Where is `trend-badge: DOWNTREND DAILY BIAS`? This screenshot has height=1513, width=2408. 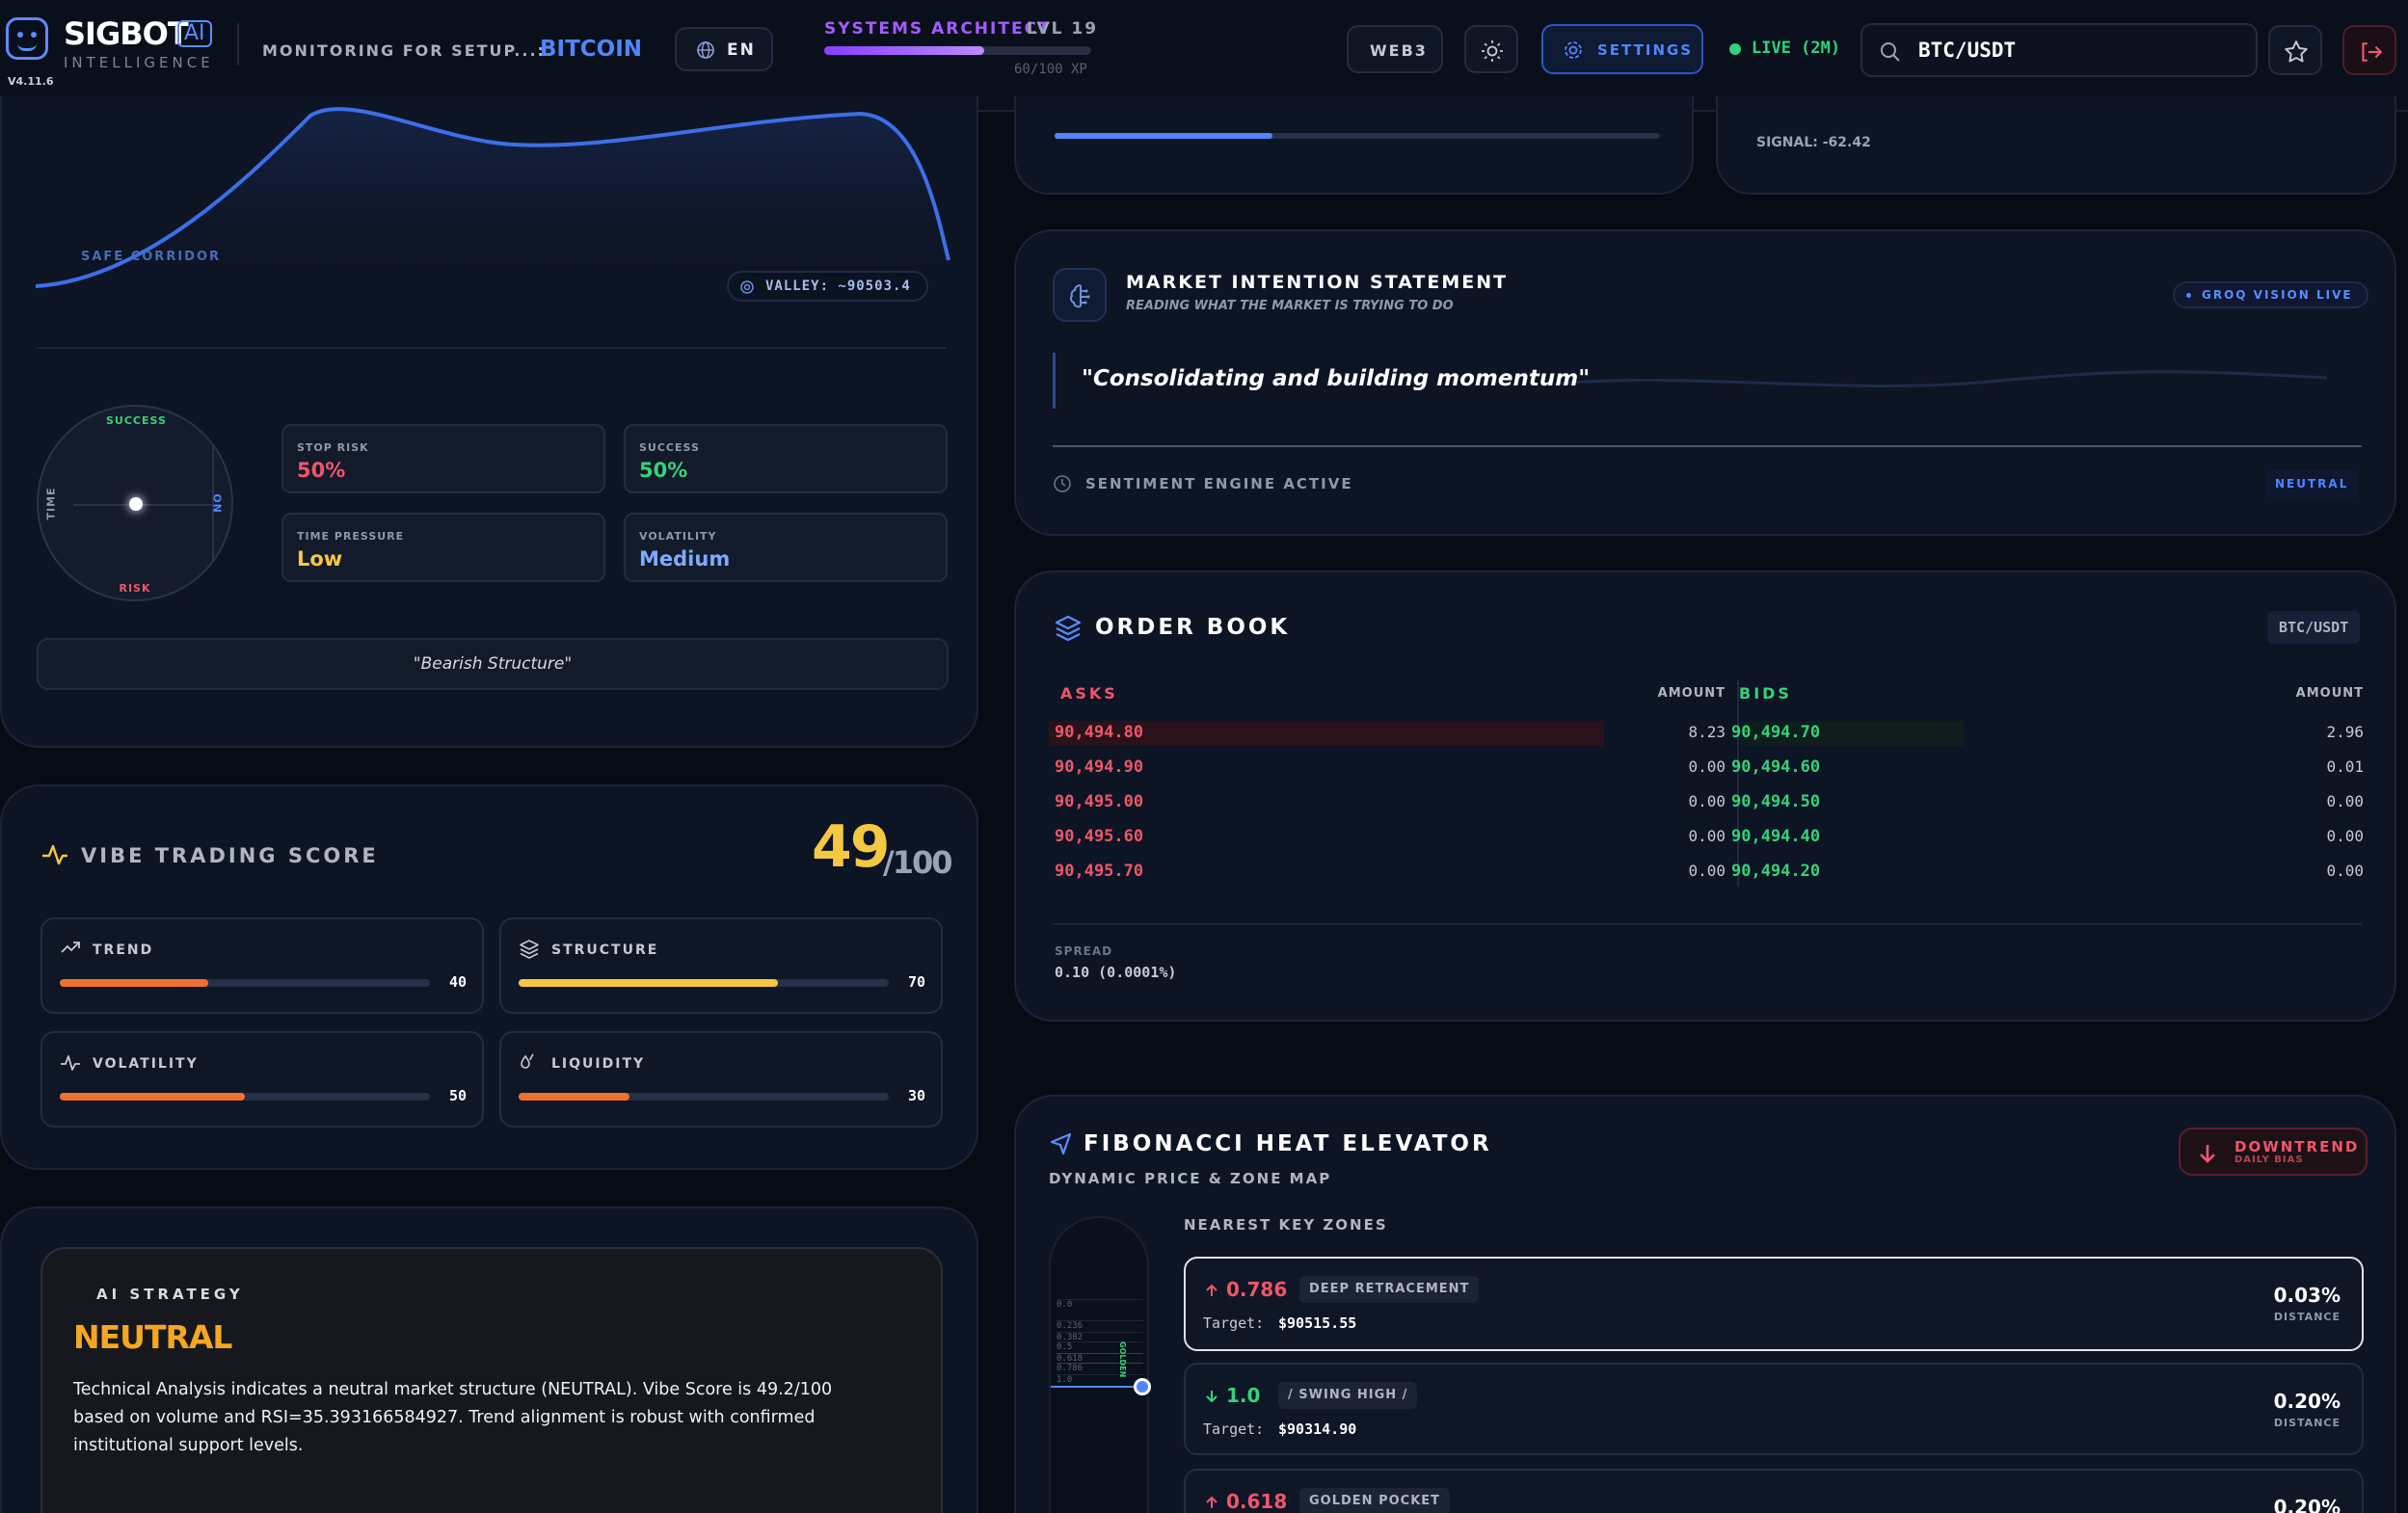
trend-badge: DOWNTREND DAILY BIAS is located at coordinates (2273, 1152).